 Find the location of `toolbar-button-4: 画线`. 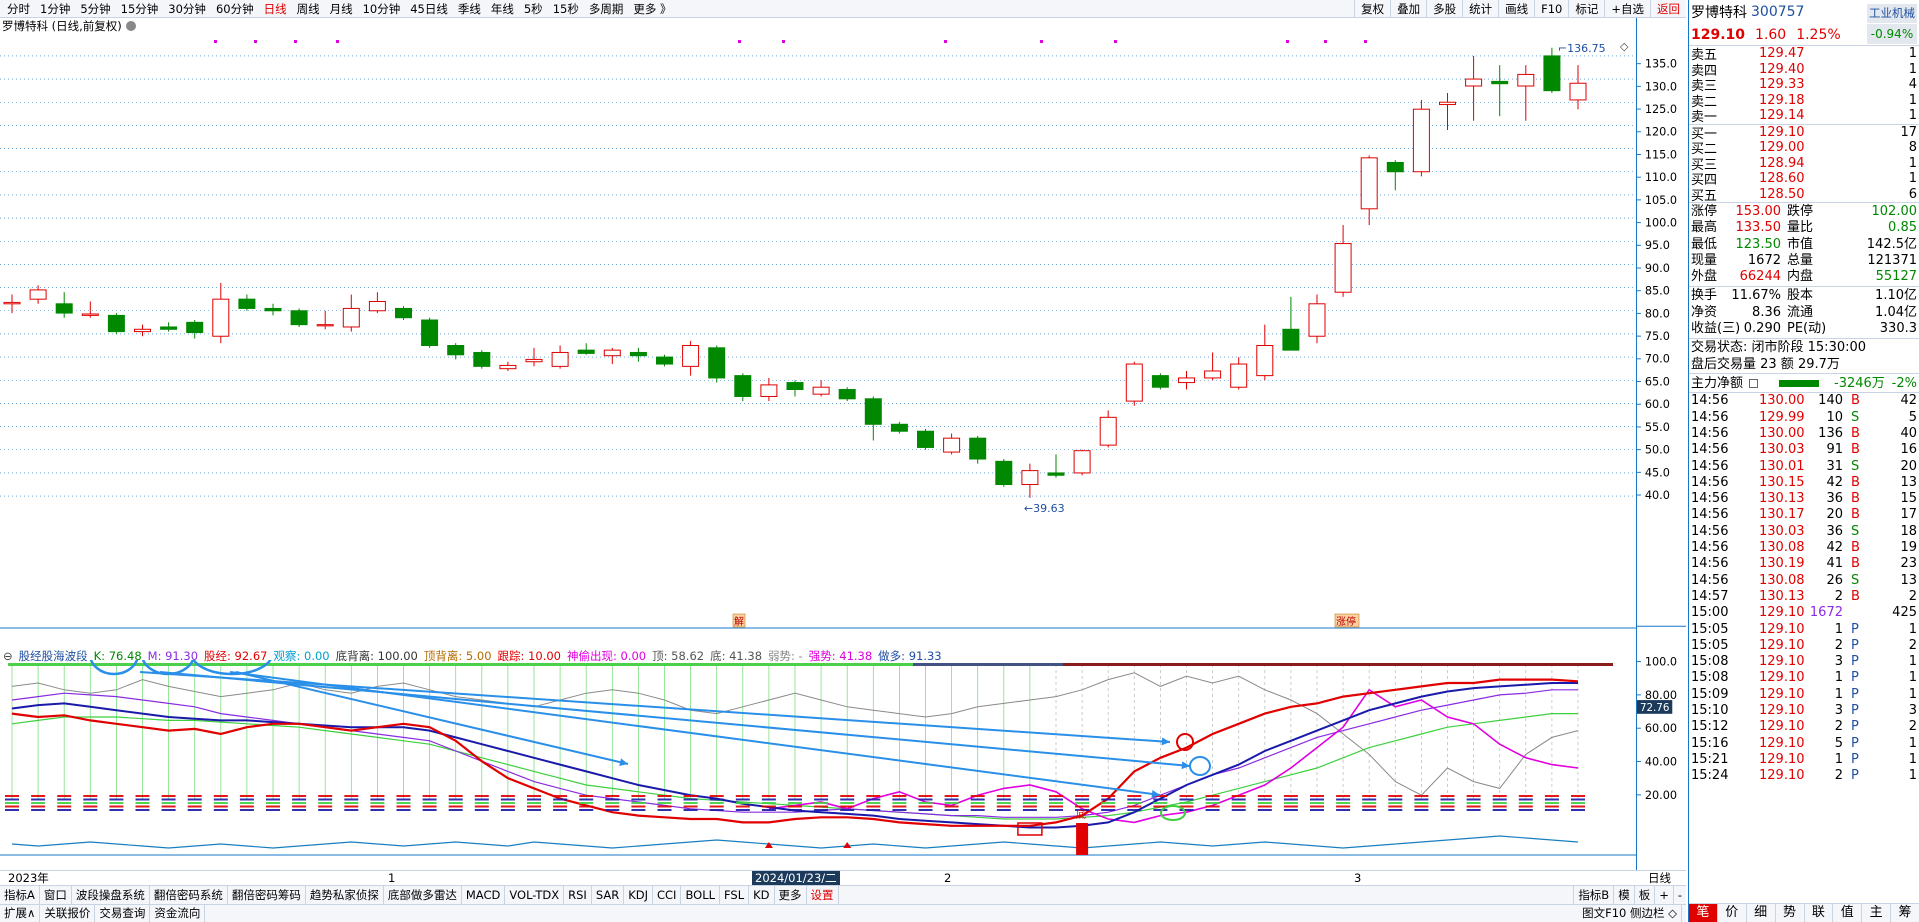

toolbar-button-4: 画线 is located at coordinates (1516, 9).